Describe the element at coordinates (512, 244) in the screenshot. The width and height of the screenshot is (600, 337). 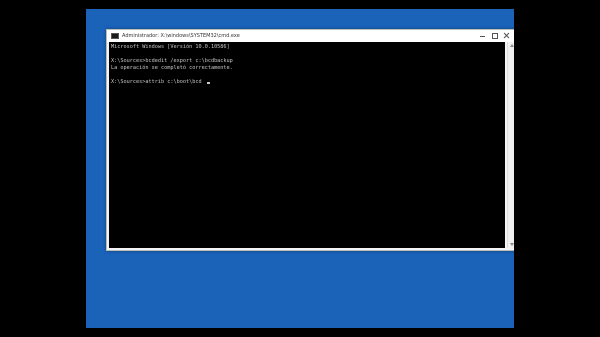
I see `scroll-down-icon` at that location.